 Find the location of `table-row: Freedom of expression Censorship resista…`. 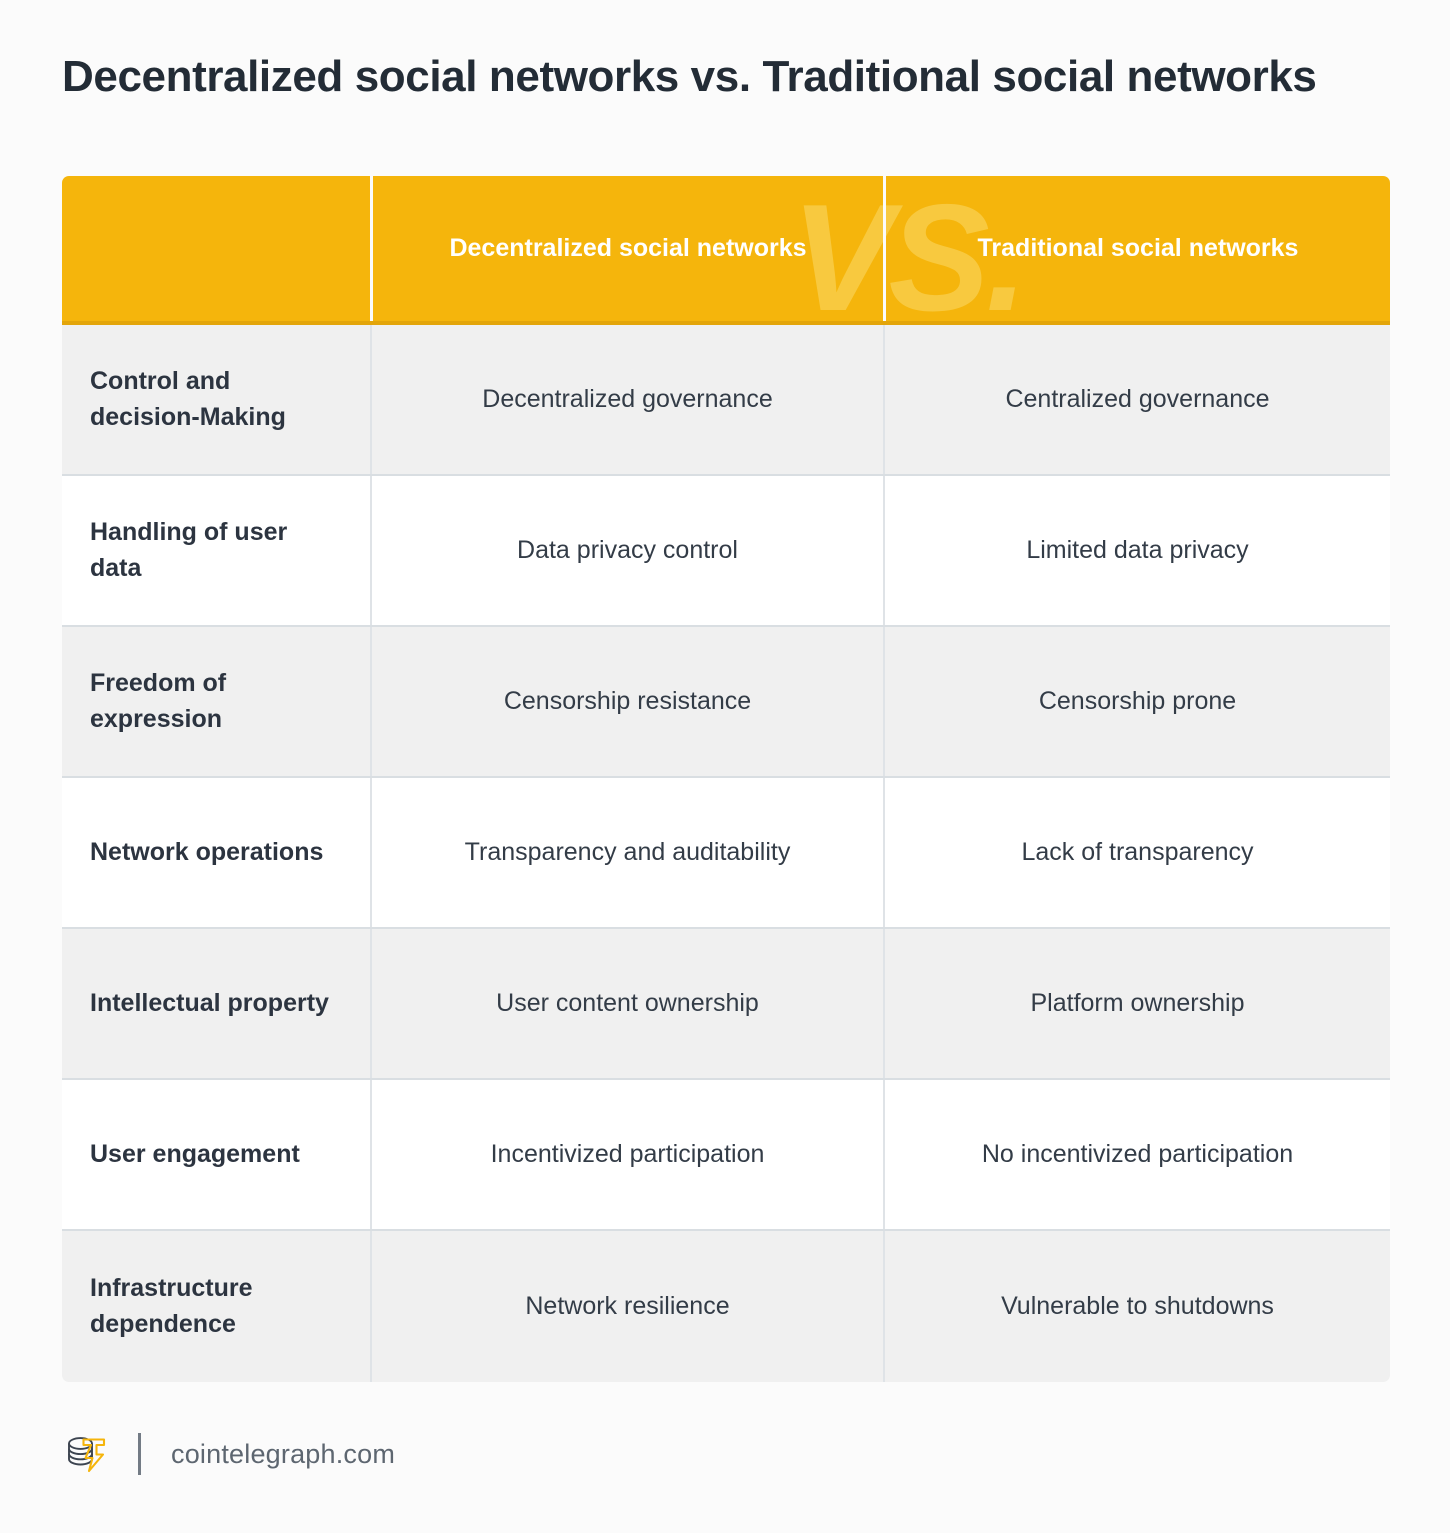

table-row: Freedom of expression Censorship resista… is located at coordinates (726, 702).